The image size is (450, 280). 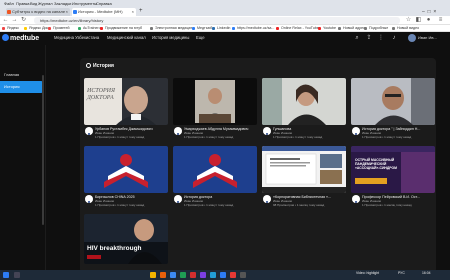 I want to click on nav-medical-channel: Медицинский канал, so click(x=126, y=38).